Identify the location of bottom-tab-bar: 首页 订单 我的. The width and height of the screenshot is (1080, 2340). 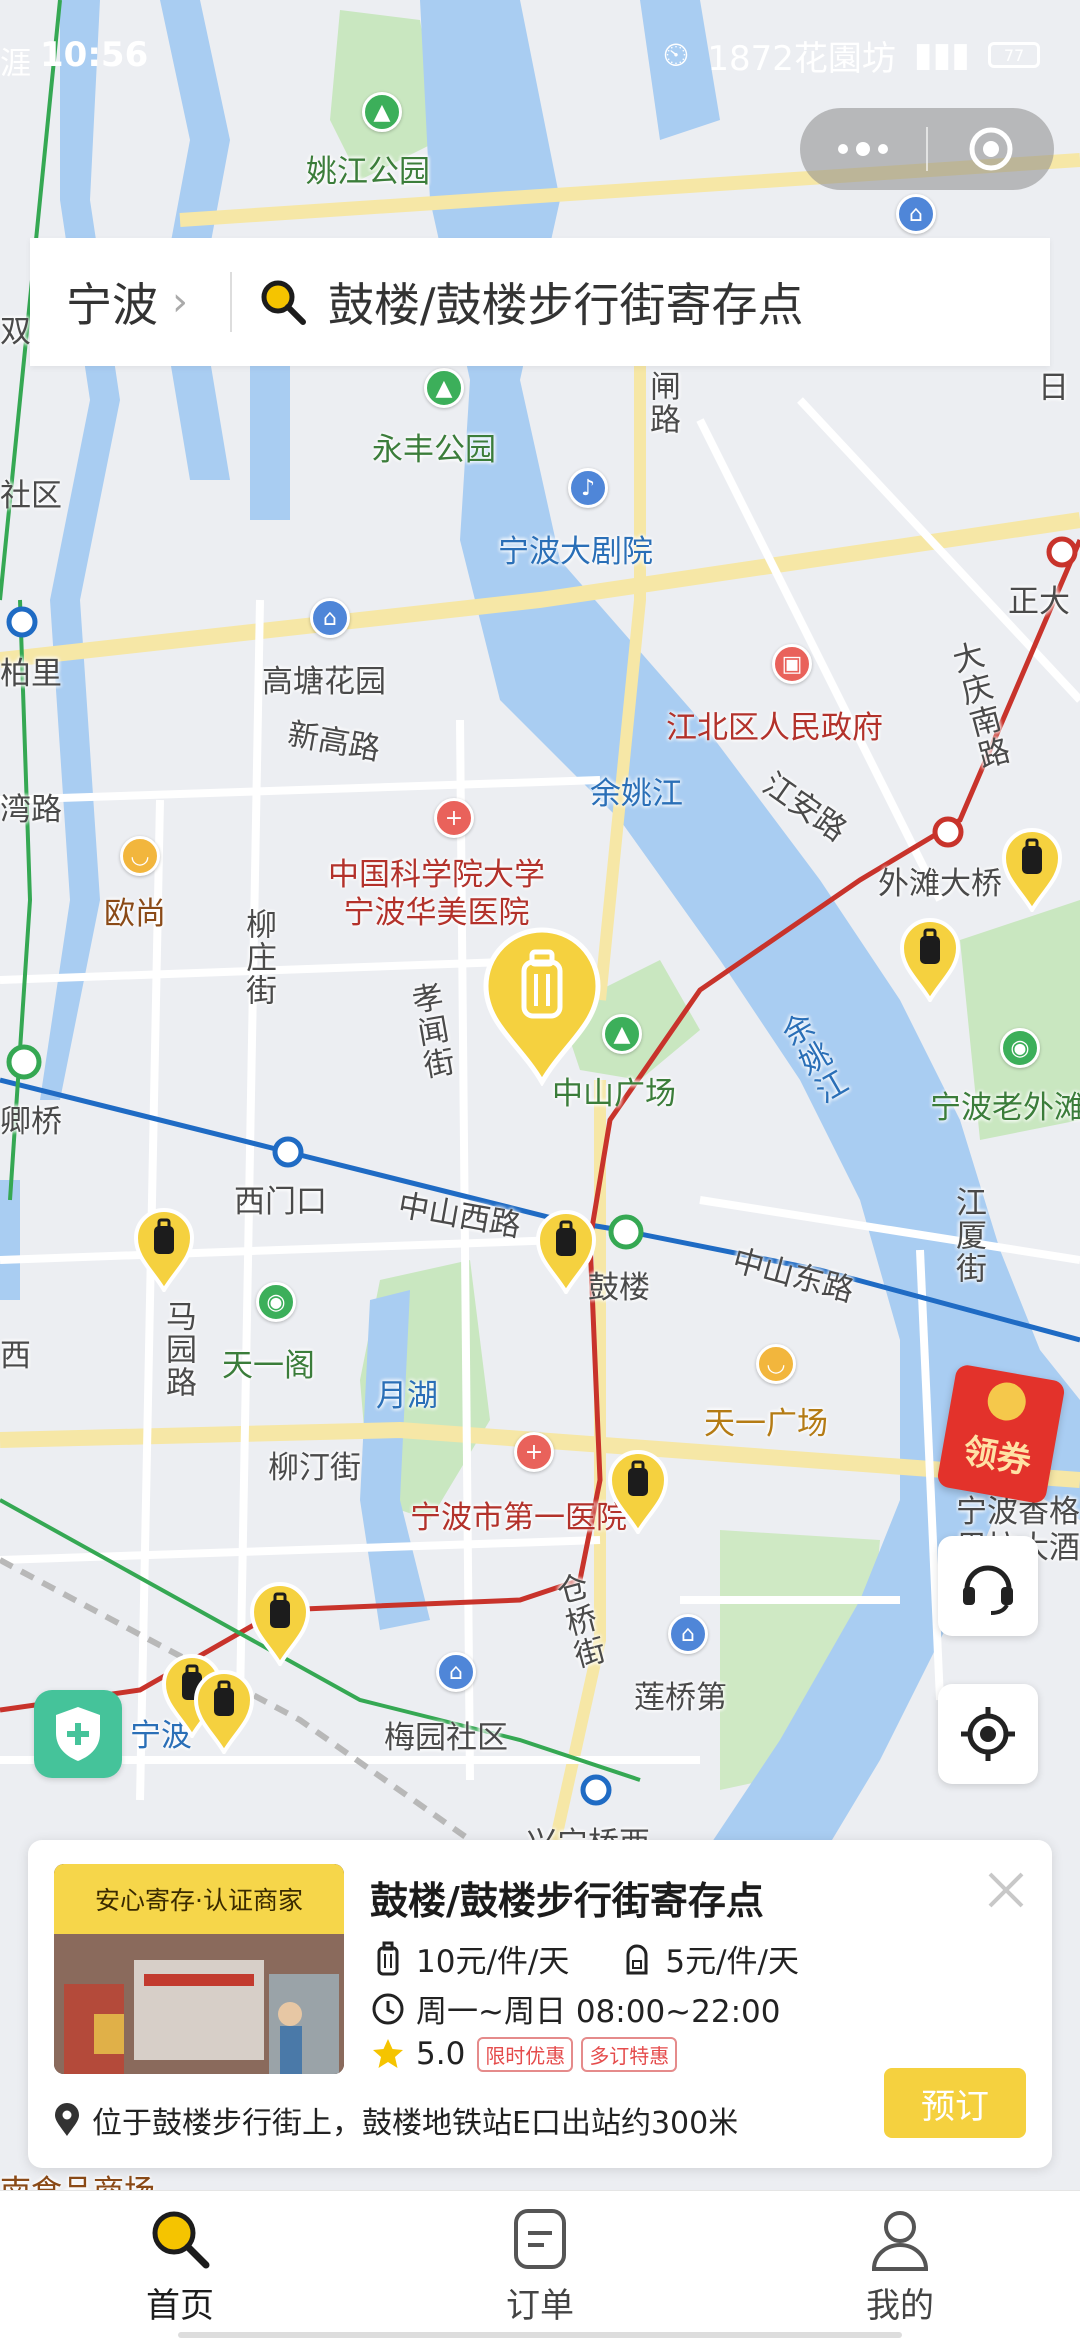
(540, 2265).